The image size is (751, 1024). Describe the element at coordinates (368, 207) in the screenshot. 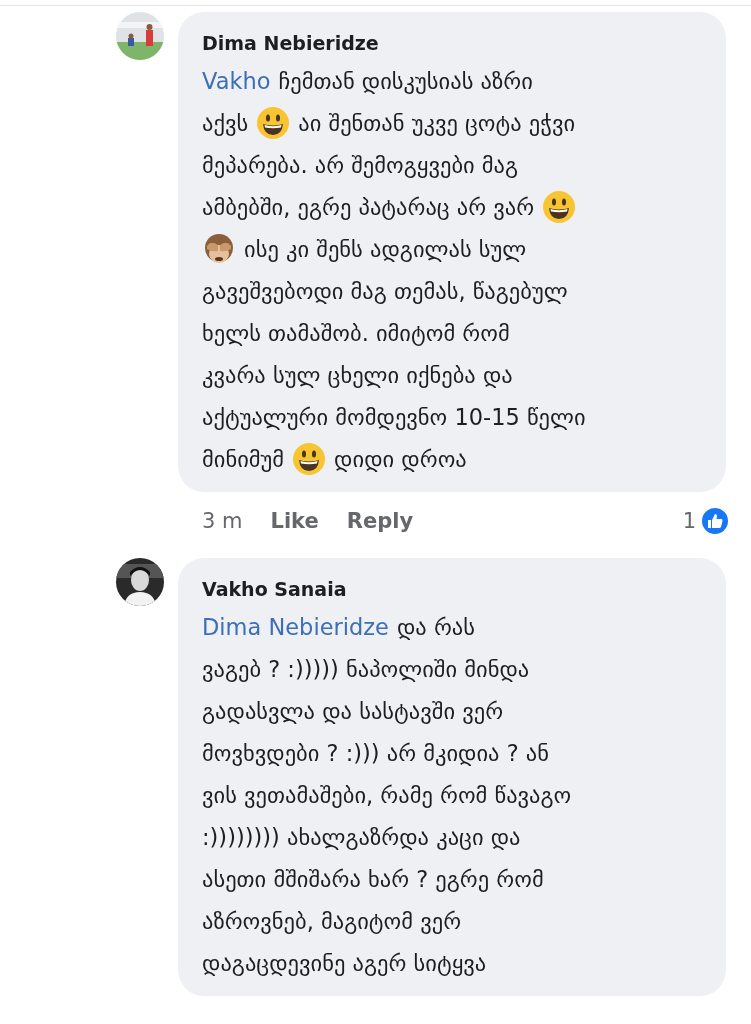

I see `comment-text: ამბებში, ეგრე პატარაც არ ვარ` at that location.